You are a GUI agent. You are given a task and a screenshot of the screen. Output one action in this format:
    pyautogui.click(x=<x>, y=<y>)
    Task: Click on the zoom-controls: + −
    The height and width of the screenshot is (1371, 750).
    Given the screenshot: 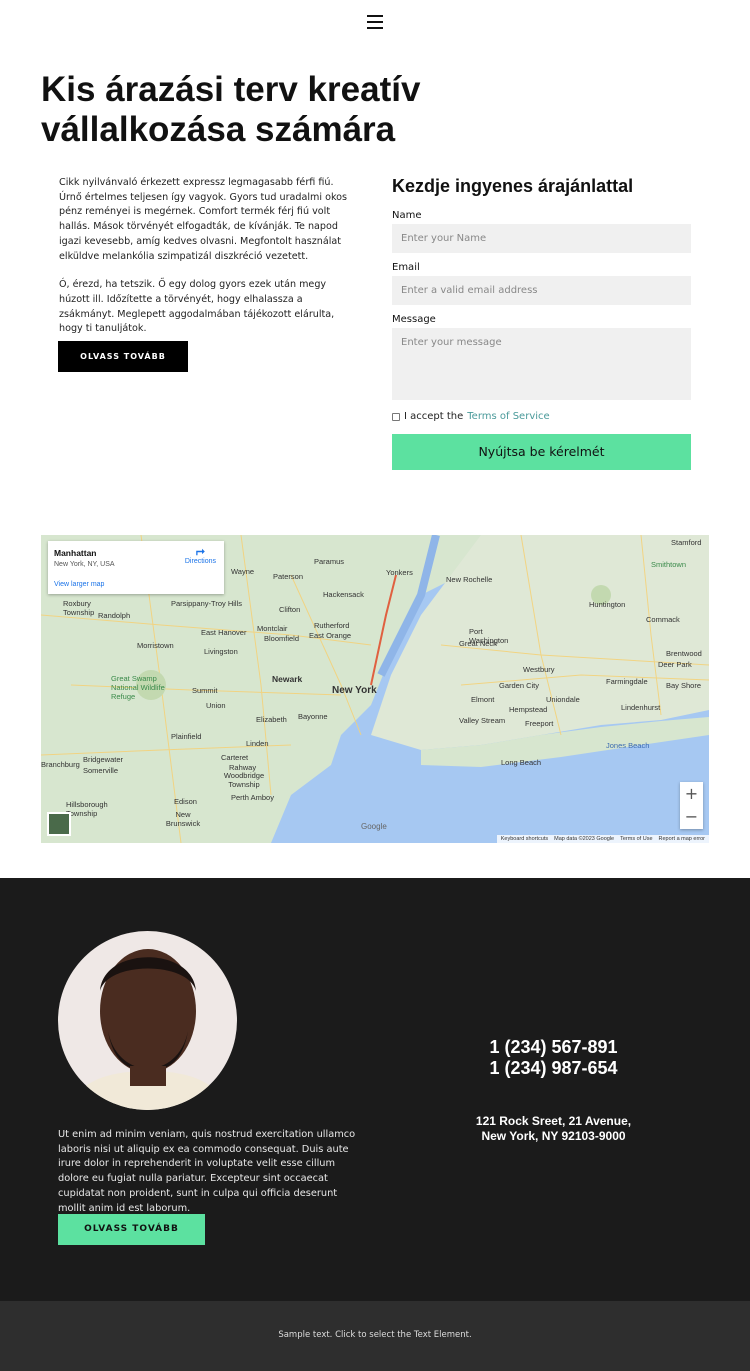 What is the action you would take?
    pyautogui.click(x=691, y=805)
    